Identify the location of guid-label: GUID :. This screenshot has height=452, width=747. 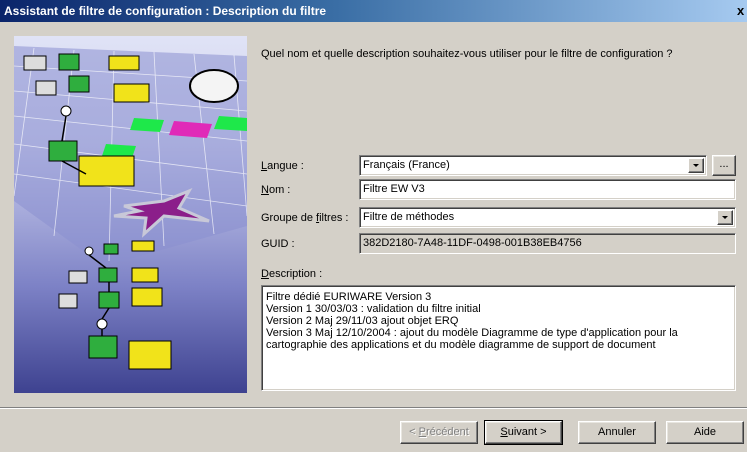
(278, 244).